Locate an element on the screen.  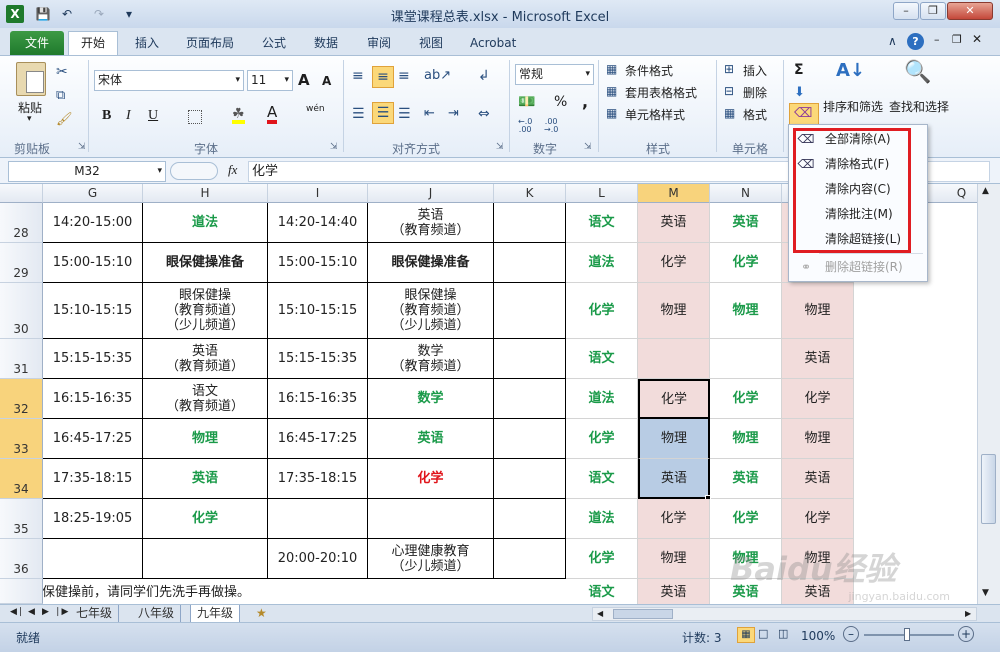
cell-n28: 英语 is located at coordinates (746, 223).